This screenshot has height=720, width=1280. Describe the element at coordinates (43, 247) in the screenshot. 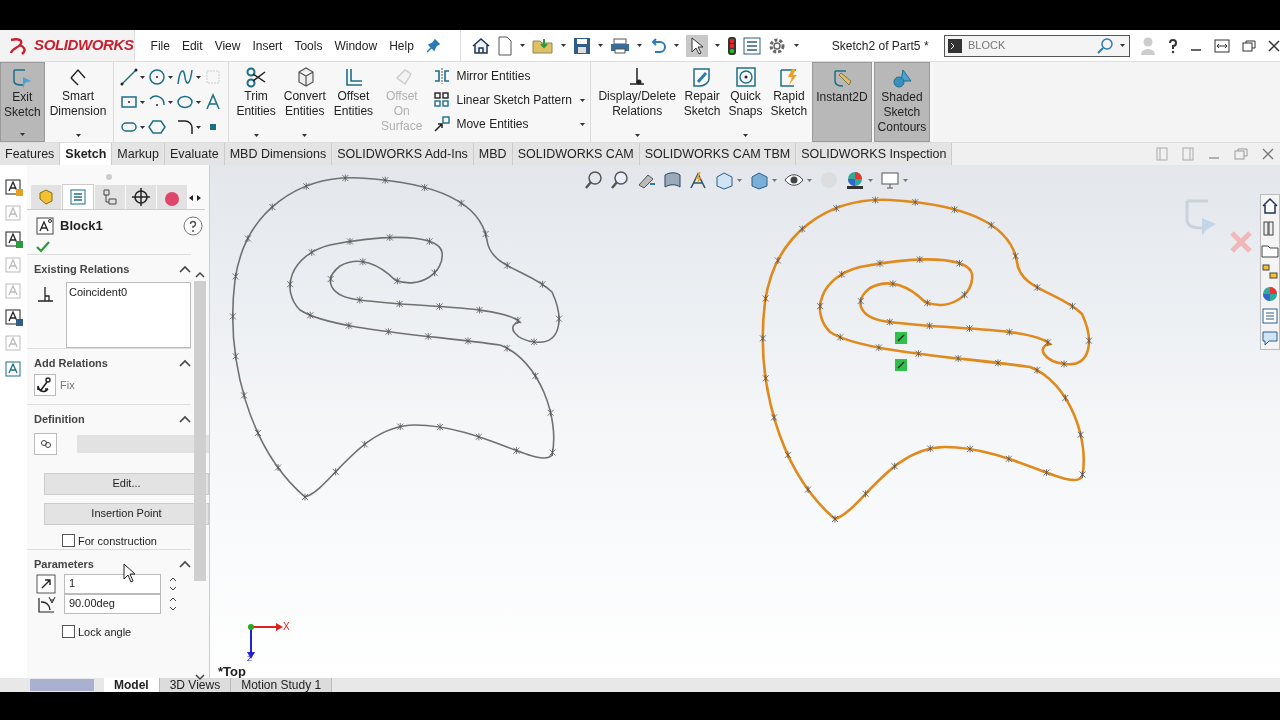

I see `ok-icon` at that location.